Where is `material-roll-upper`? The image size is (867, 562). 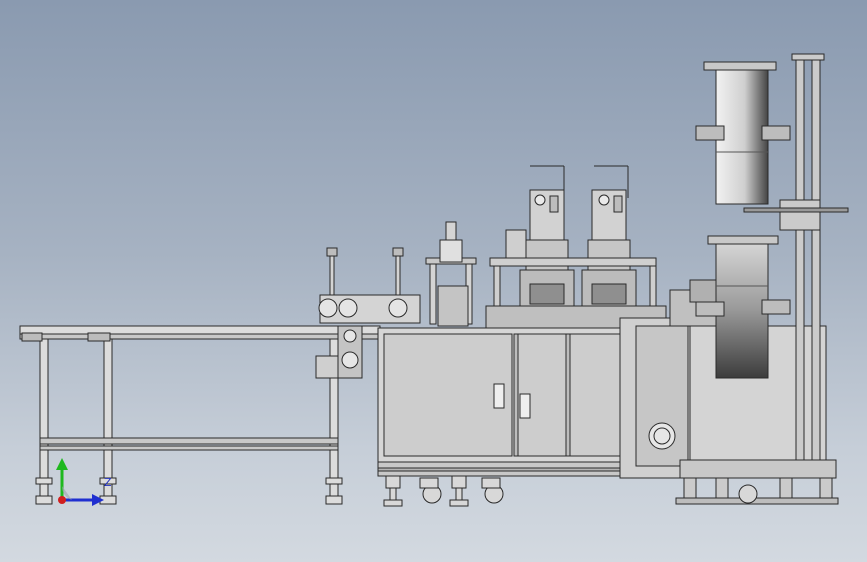
material-roll-upper is located at coordinates (743, 133).